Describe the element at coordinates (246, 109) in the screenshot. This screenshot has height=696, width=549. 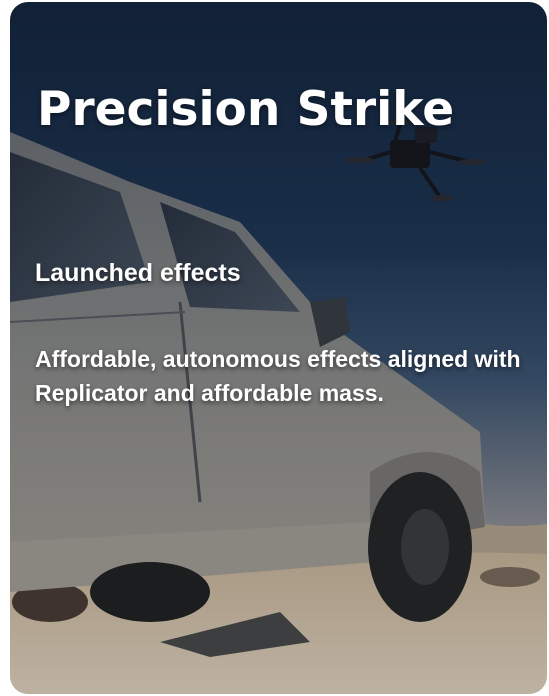
I see `card-title: Precision Strike` at that location.